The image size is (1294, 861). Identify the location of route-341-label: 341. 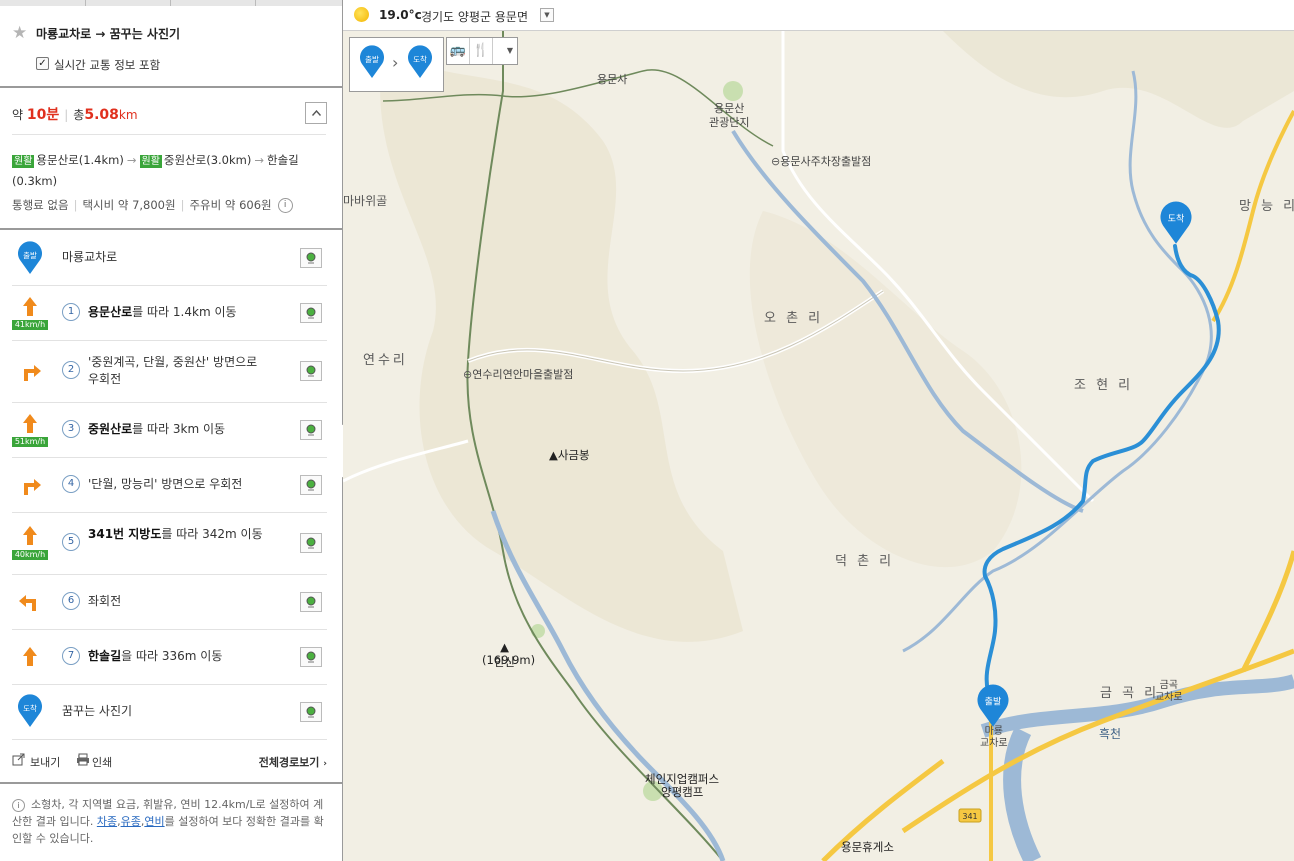
(969, 816).